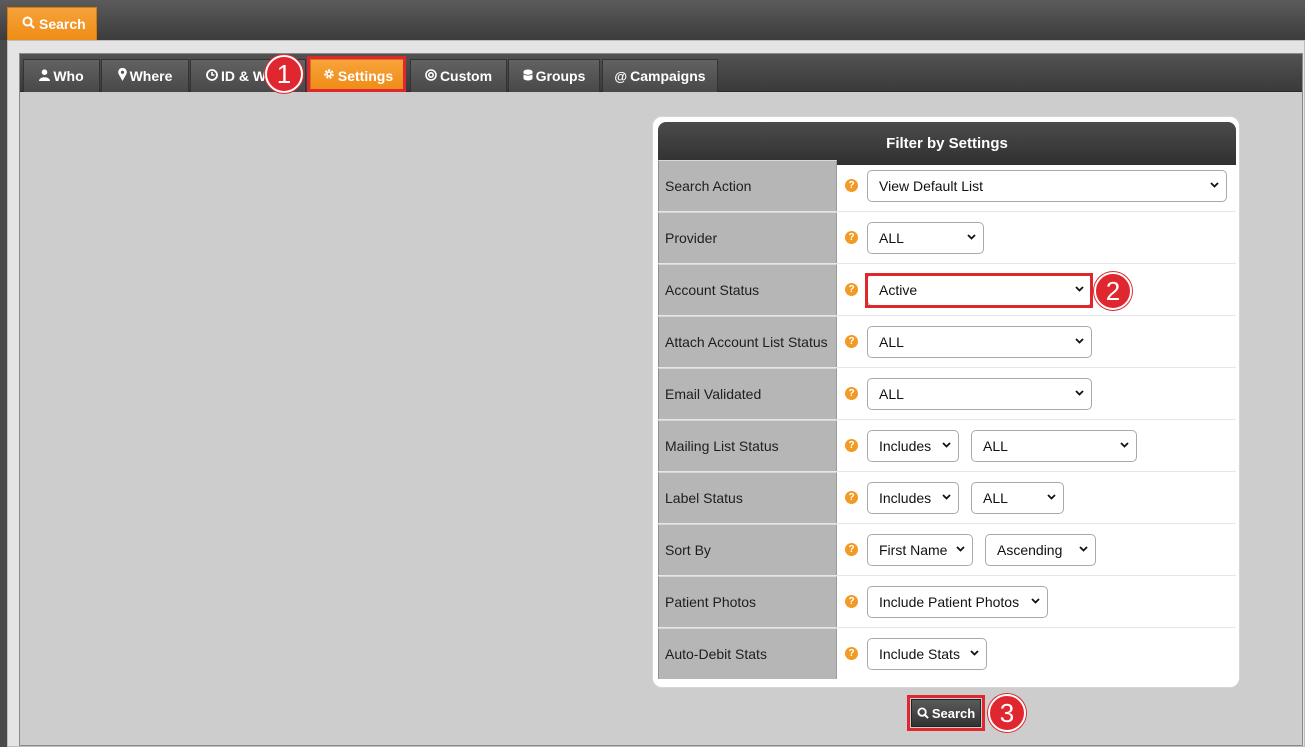 This screenshot has height=747, width=1305. Describe the element at coordinates (953, 713) in the screenshot. I see `search-button-label: Search` at that location.